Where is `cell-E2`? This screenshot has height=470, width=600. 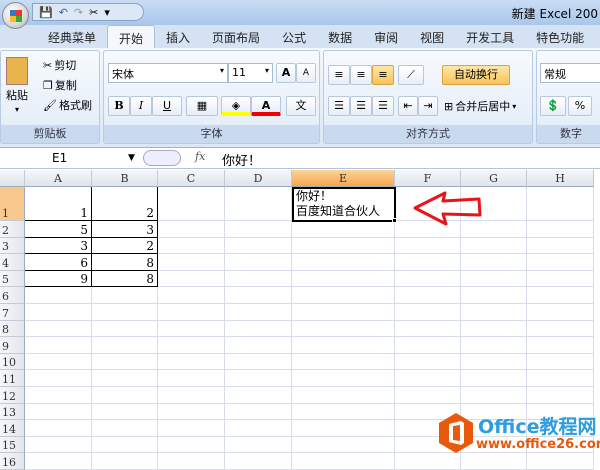 cell-E2 is located at coordinates (343, 229).